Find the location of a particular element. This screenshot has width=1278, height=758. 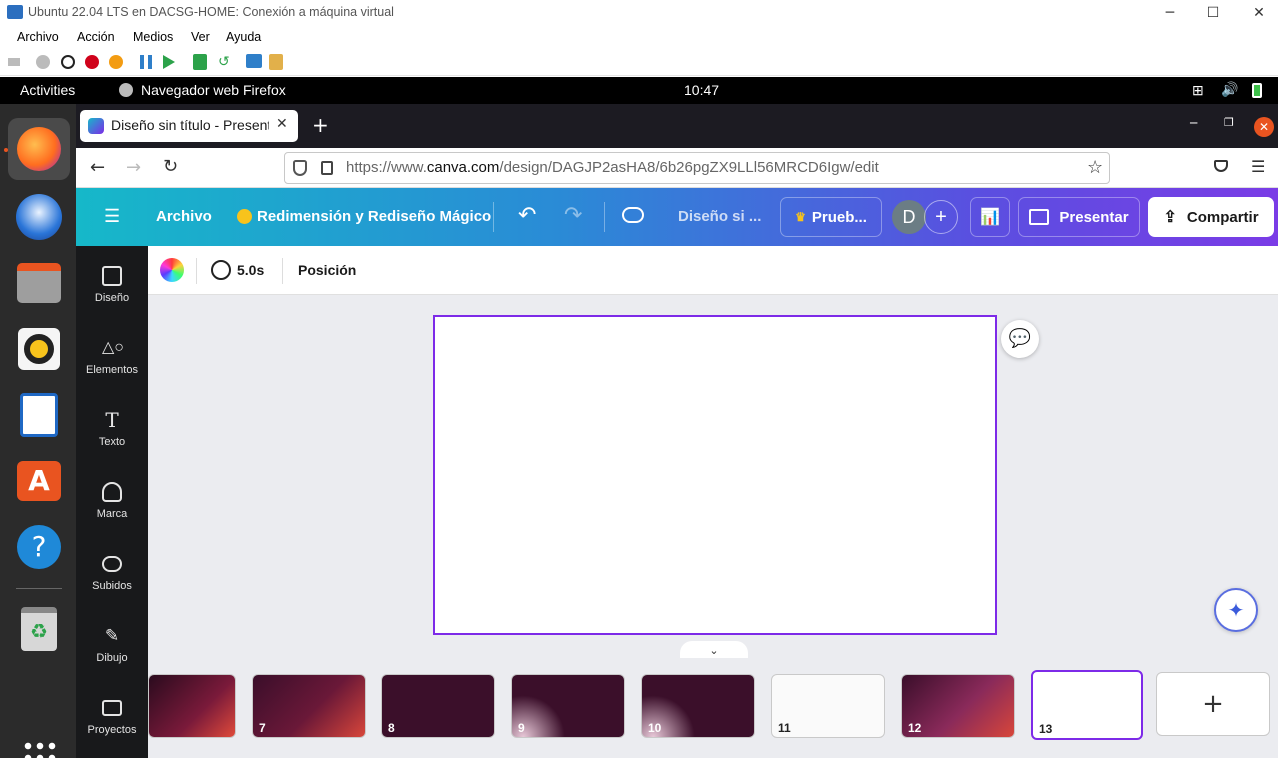

page-number: 11 is located at coordinates (784, 728).